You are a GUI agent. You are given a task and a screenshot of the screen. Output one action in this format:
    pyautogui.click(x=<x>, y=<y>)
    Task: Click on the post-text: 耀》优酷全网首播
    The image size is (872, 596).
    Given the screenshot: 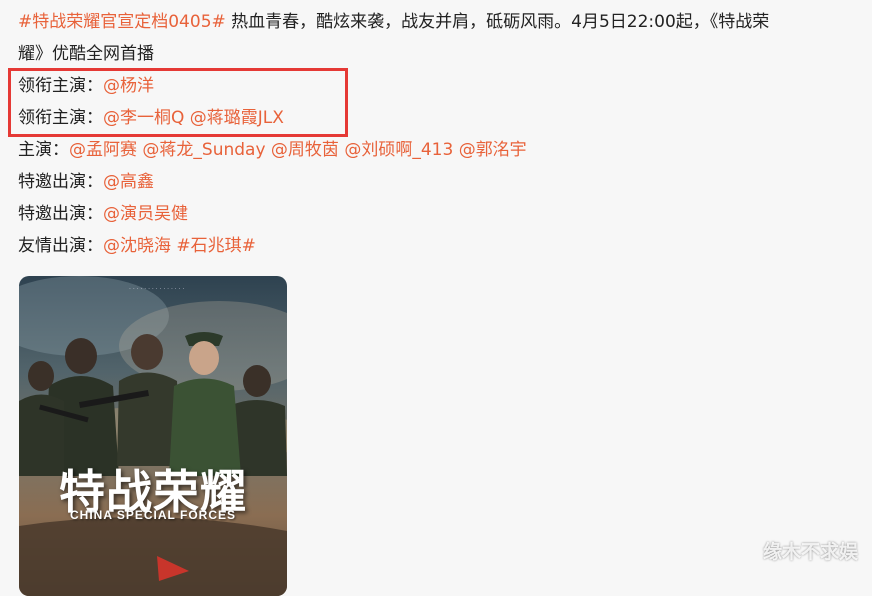 What is the action you would take?
    pyautogui.click(x=86, y=54)
    